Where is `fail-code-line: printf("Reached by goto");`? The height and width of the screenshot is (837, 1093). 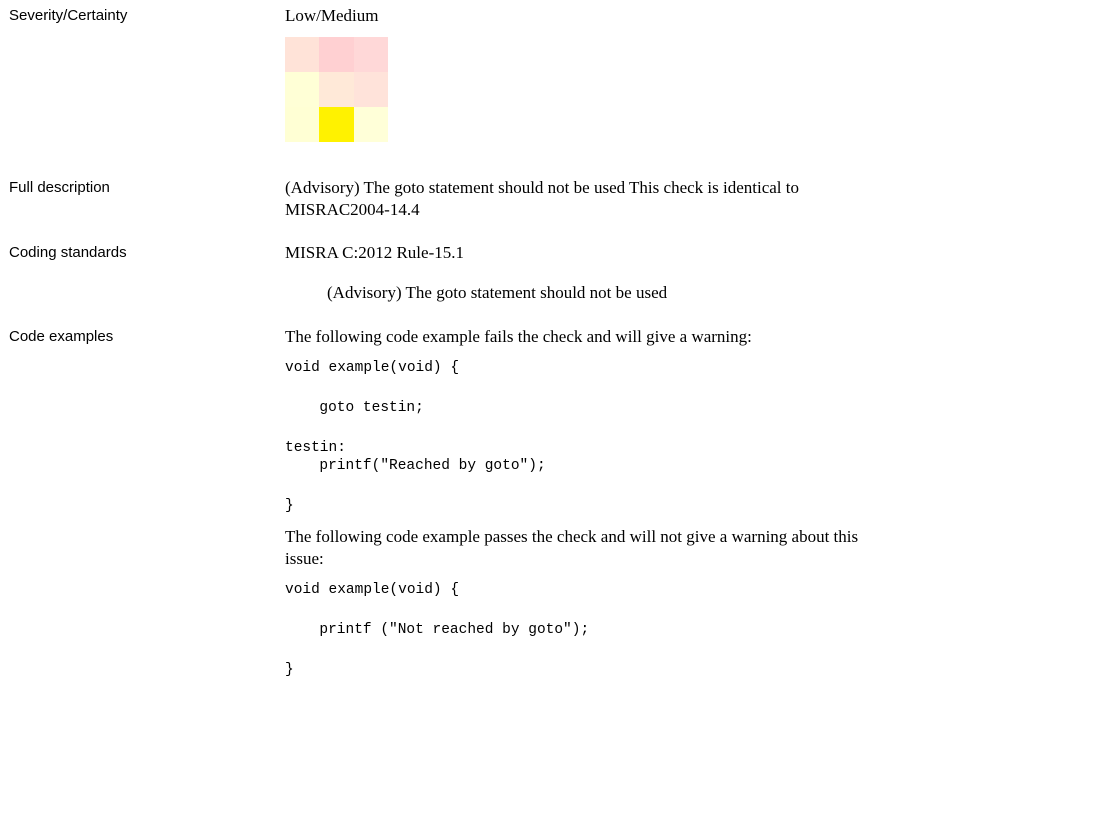
fail-code-line: printf("Reached by goto"); is located at coordinates (424, 466).